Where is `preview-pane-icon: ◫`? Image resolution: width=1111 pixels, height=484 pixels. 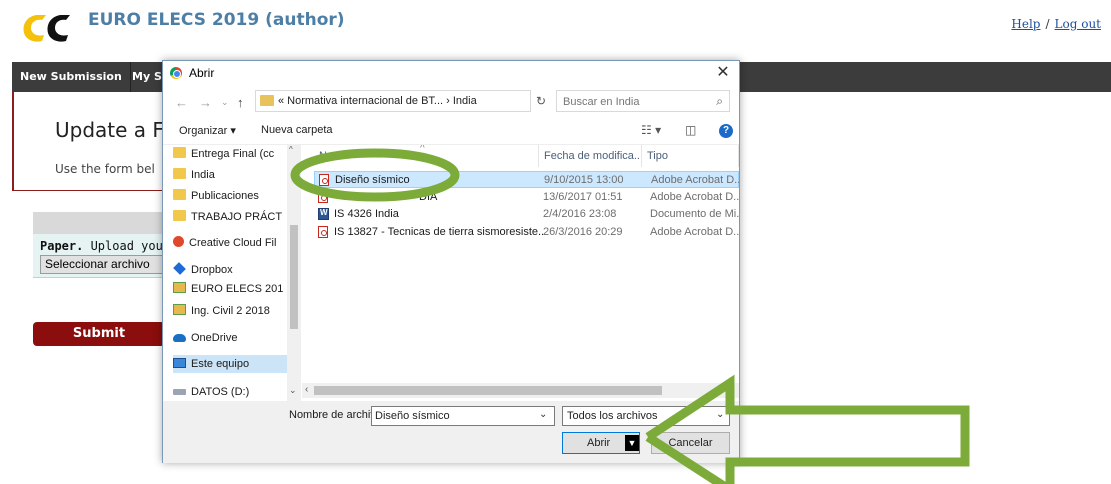
preview-pane-icon: ◫ is located at coordinates (690, 130).